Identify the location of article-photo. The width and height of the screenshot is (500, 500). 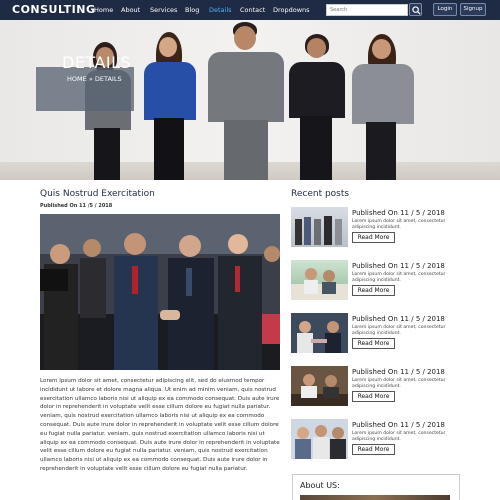
(160, 292).